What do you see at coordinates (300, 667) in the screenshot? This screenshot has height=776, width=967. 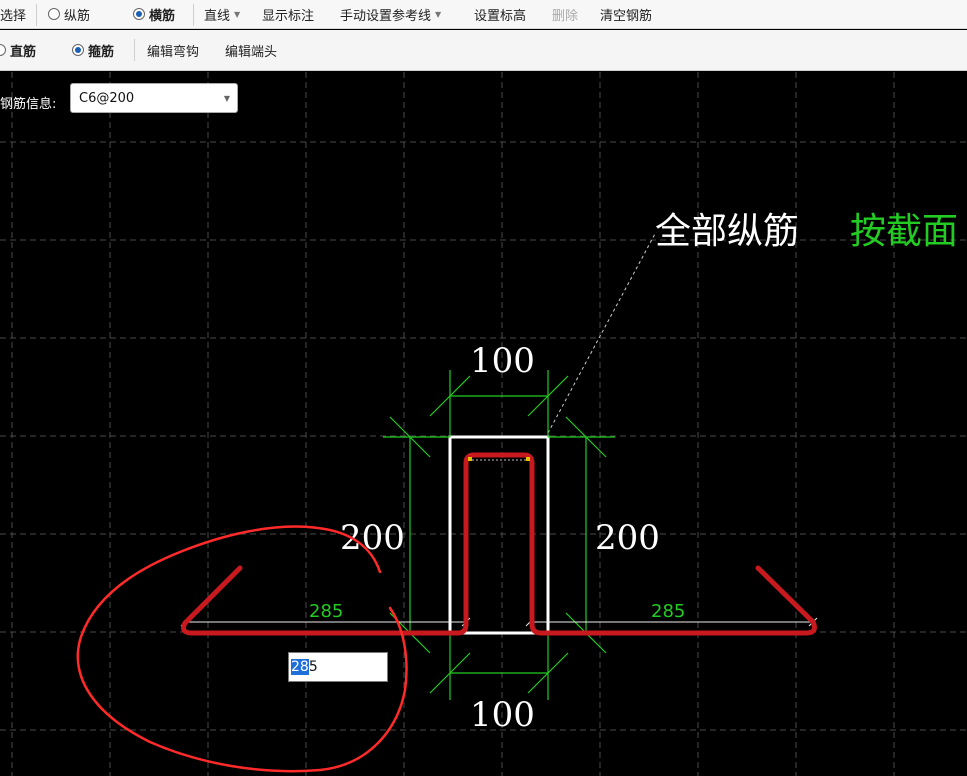 I see `selected-text: 28` at bounding box center [300, 667].